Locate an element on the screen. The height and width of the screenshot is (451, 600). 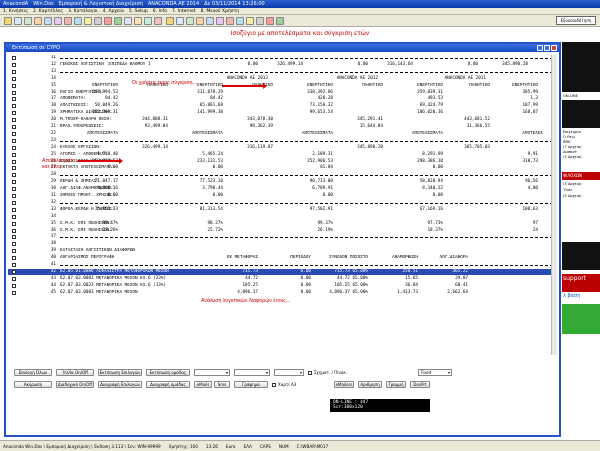
delete-group-button: Διαγραφή ομάδας is located at coordinates (168, 384).